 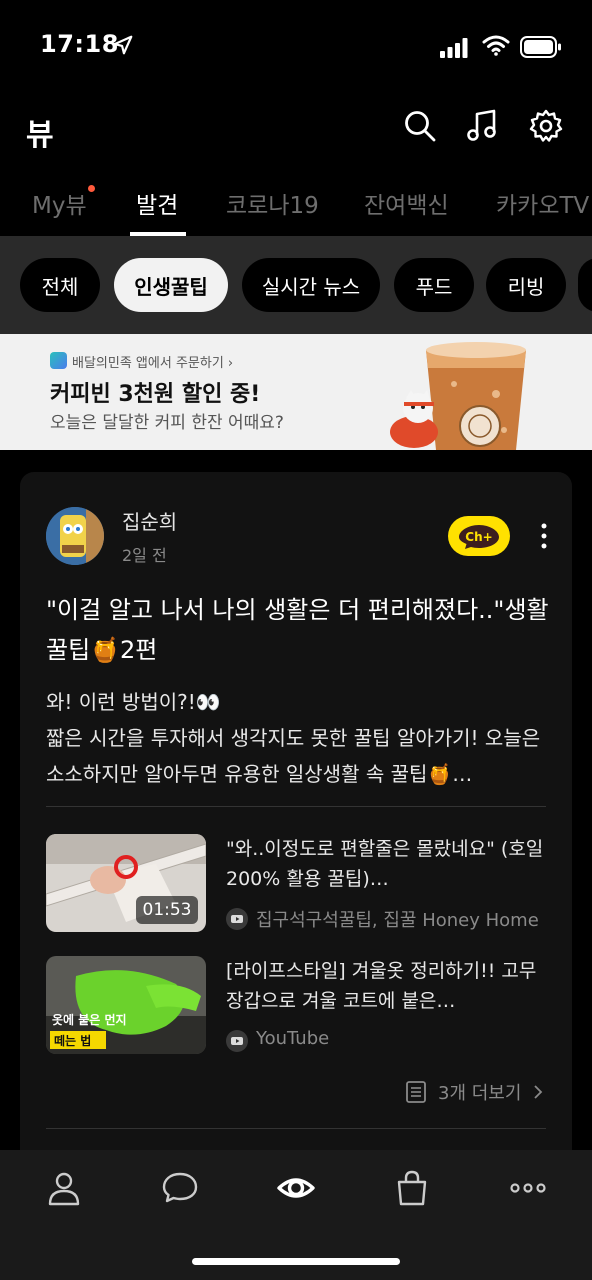 I want to click on shopping-icon, so click(x=412, y=1188).